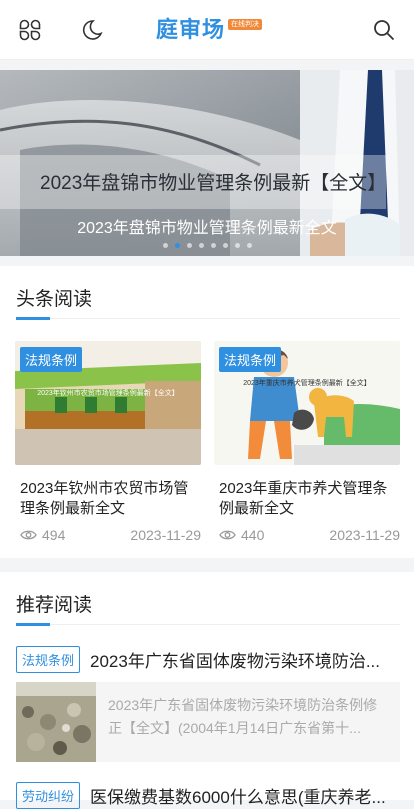  What do you see at coordinates (30, 30) in the screenshot?
I see `menu-grid-icon` at bounding box center [30, 30].